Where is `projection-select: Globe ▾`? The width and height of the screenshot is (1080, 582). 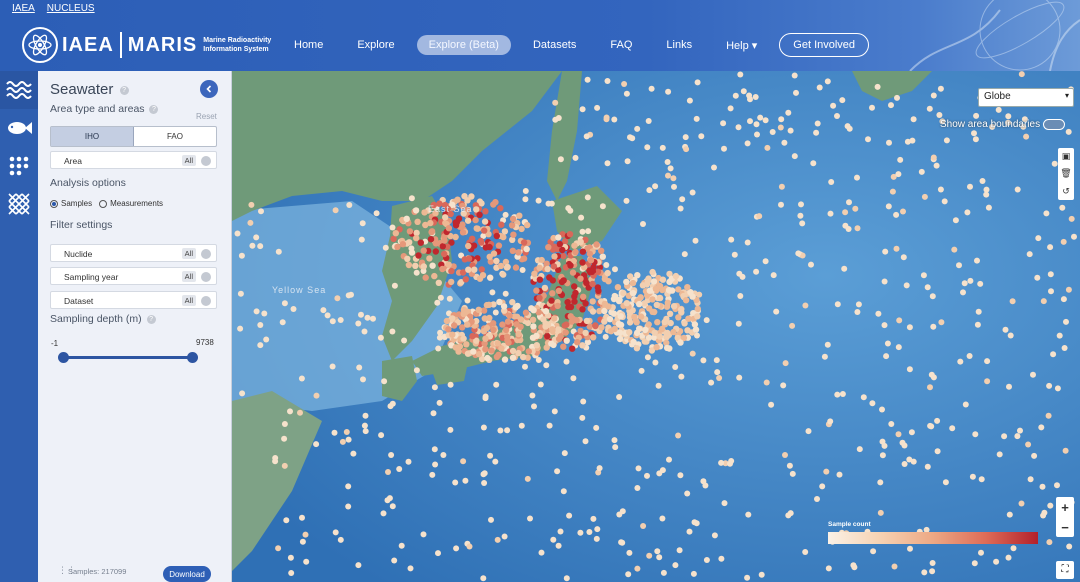
projection-select: Globe ▾ is located at coordinates (1026, 97).